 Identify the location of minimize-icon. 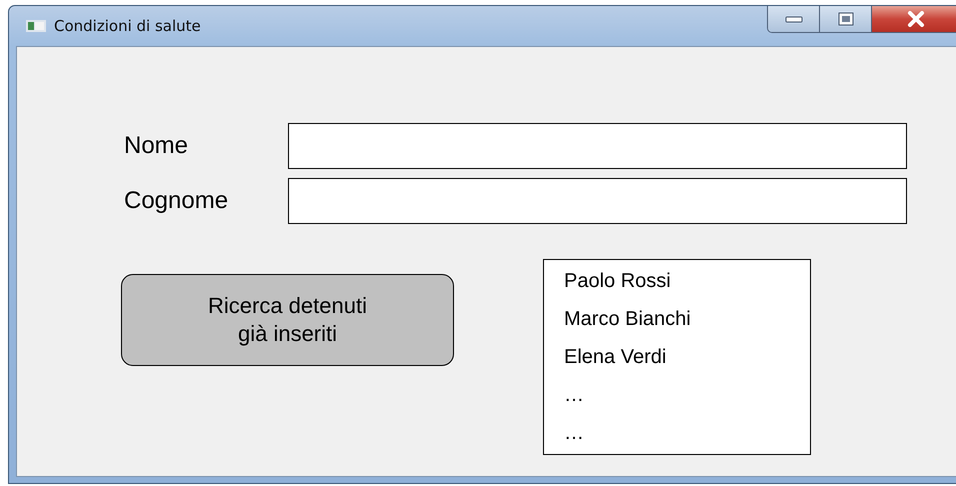
(793, 19).